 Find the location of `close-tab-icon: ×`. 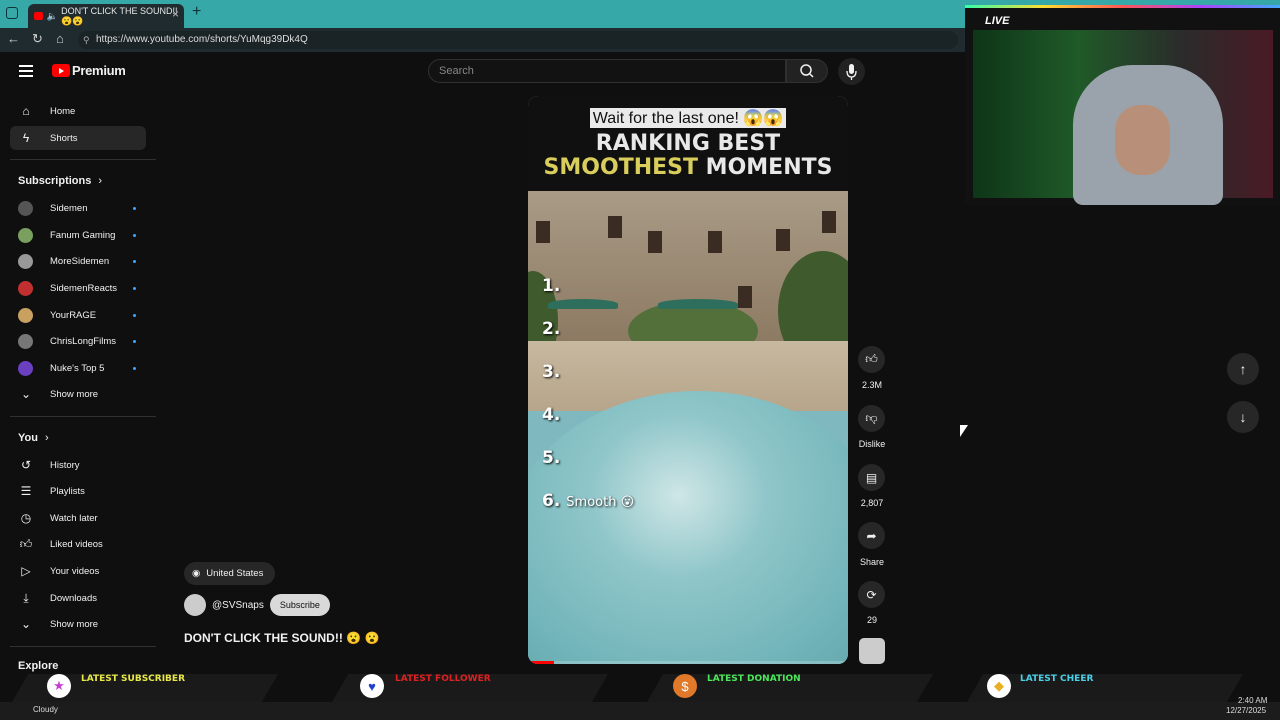

close-tab-icon: × is located at coordinates (175, 14).